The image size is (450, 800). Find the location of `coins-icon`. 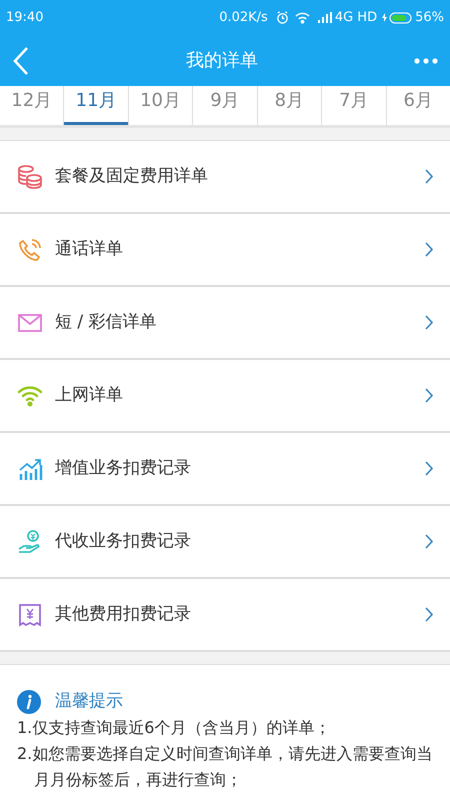

coins-icon is located at coordinates (30, 177).